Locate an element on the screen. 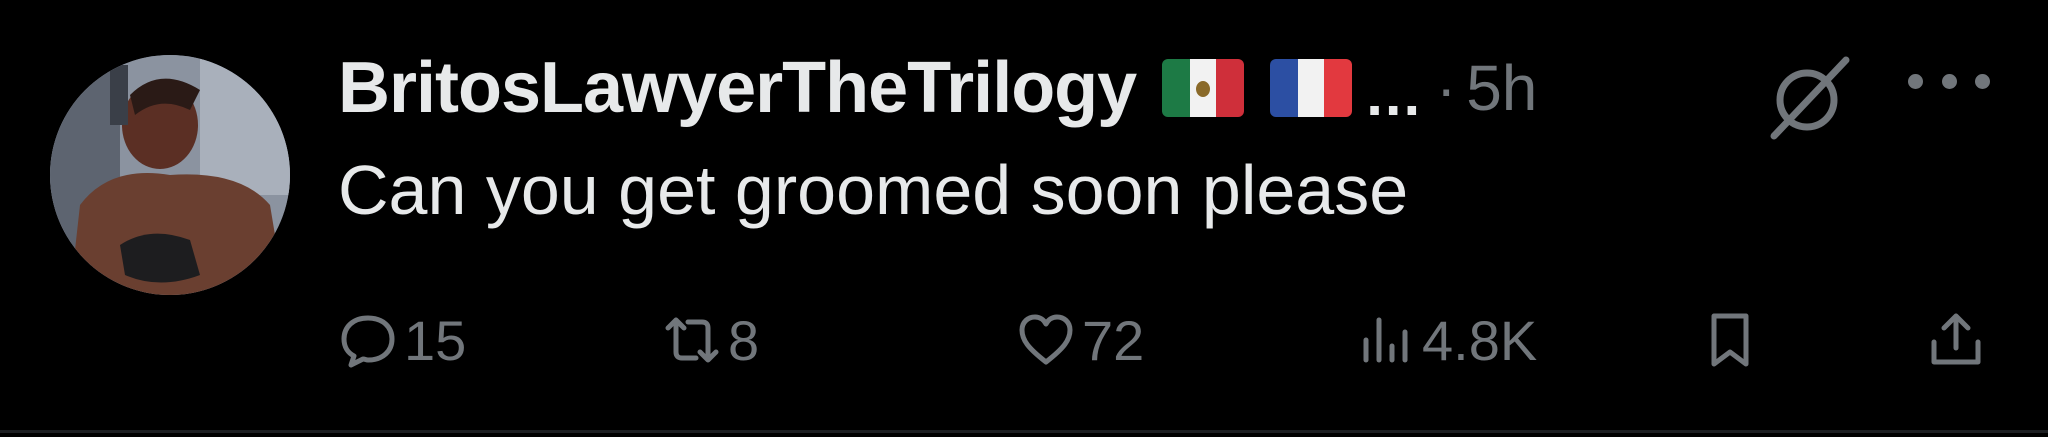  views-count: 4.8K is located at coordinates (1480, 340).